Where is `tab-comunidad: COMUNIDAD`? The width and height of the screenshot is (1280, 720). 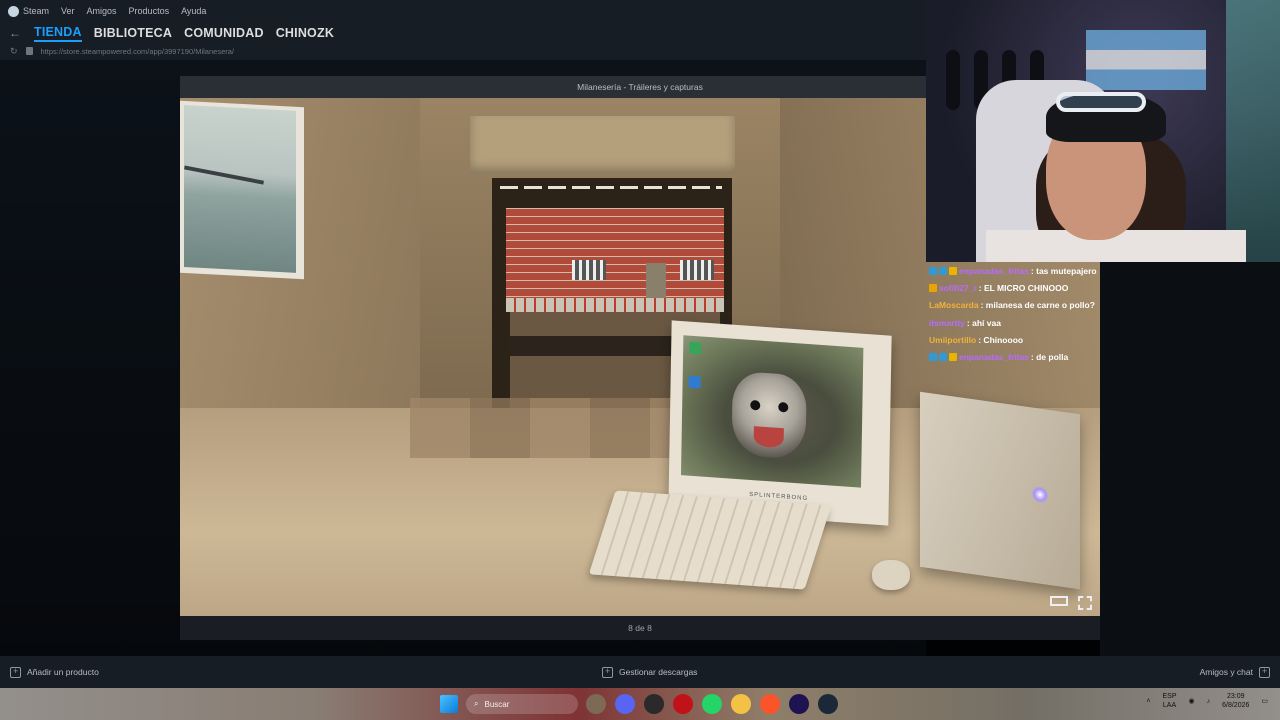 tab-comunidad: COMUNIDAD is located at coordinates (224, 33).